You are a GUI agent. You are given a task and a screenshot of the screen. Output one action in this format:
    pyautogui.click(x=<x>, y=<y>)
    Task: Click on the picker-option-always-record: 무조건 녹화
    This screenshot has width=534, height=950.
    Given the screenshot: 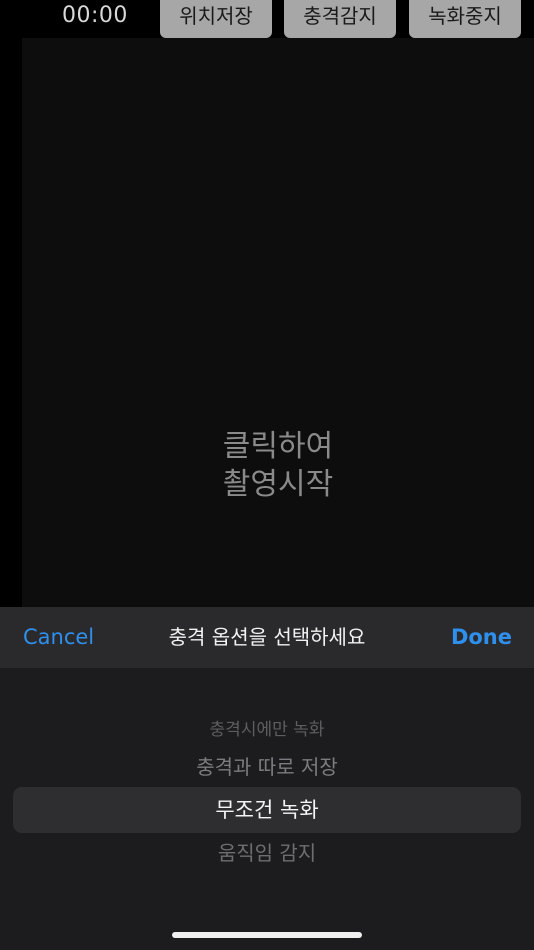 What is the action you would take?
    pyautogui.click(x=267, y=810)
    